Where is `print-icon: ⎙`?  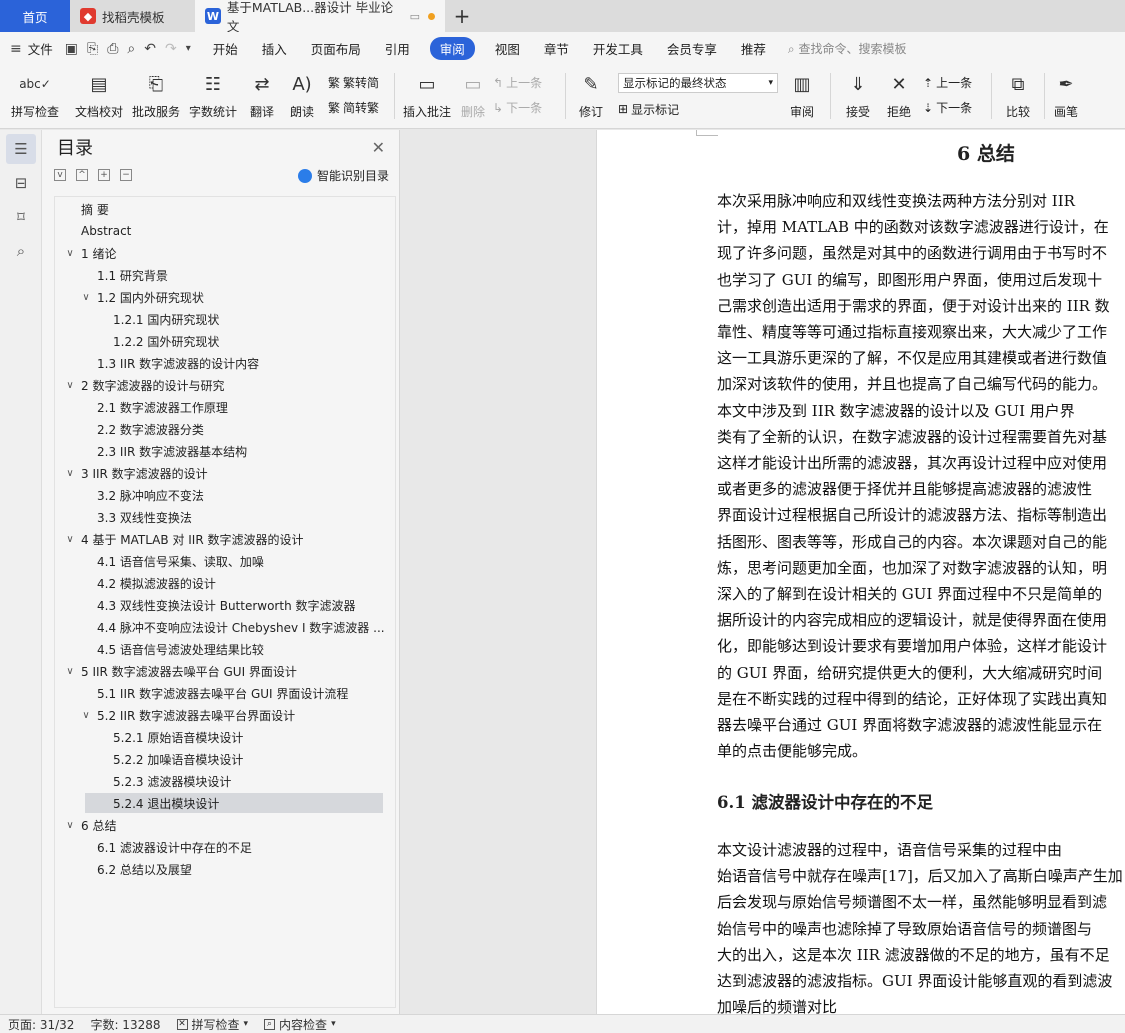 print-icon: ⎙ is located at coordinates (112, 49).